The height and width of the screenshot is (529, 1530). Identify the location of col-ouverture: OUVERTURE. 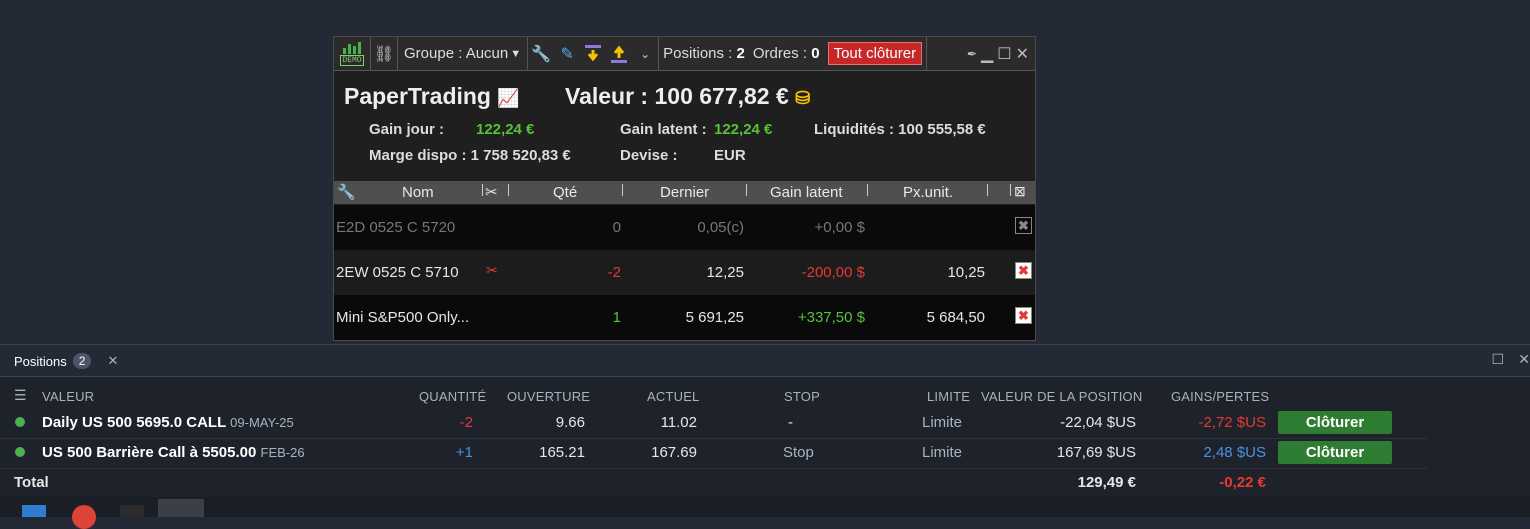
(549, 396).